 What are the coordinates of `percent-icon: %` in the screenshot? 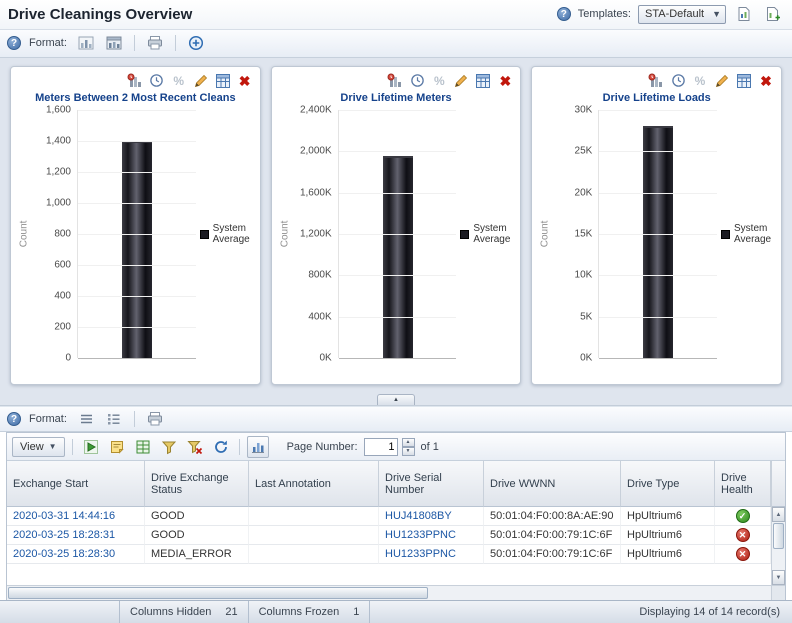 It's located at (178, 80).